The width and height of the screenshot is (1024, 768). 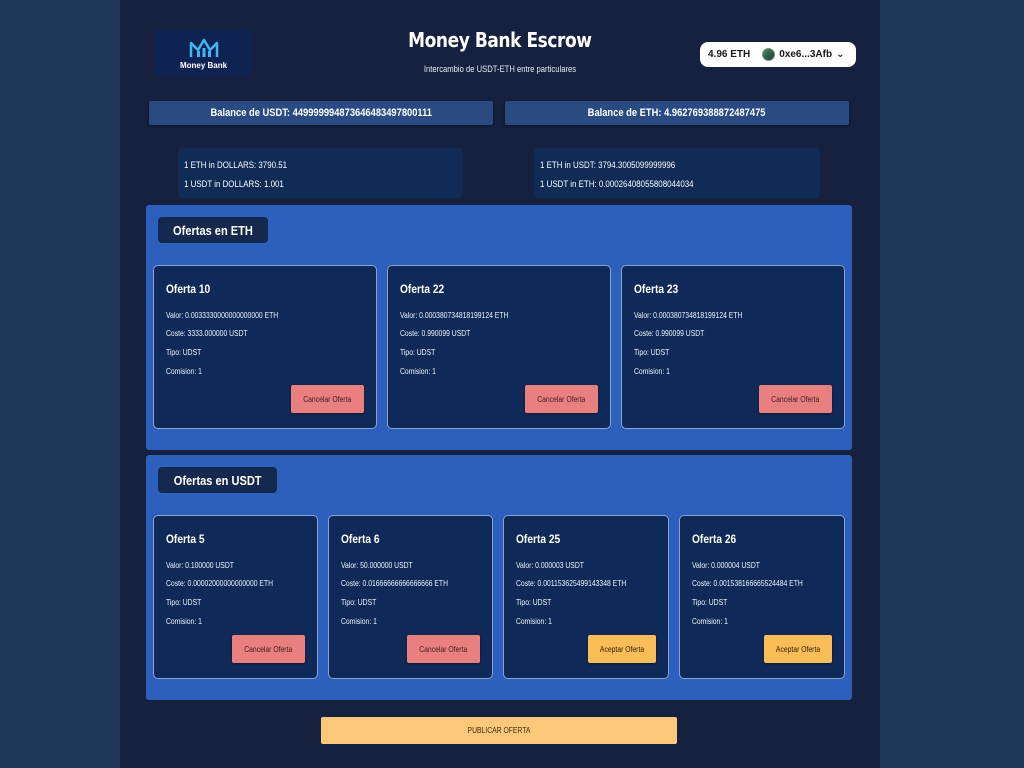 What do you see at coordinates (778, 54) in the screenshot?
I see `wallet-button: 4.96 ETH 0xe6...3Afb ⌄` at bounding box center [778, 54].